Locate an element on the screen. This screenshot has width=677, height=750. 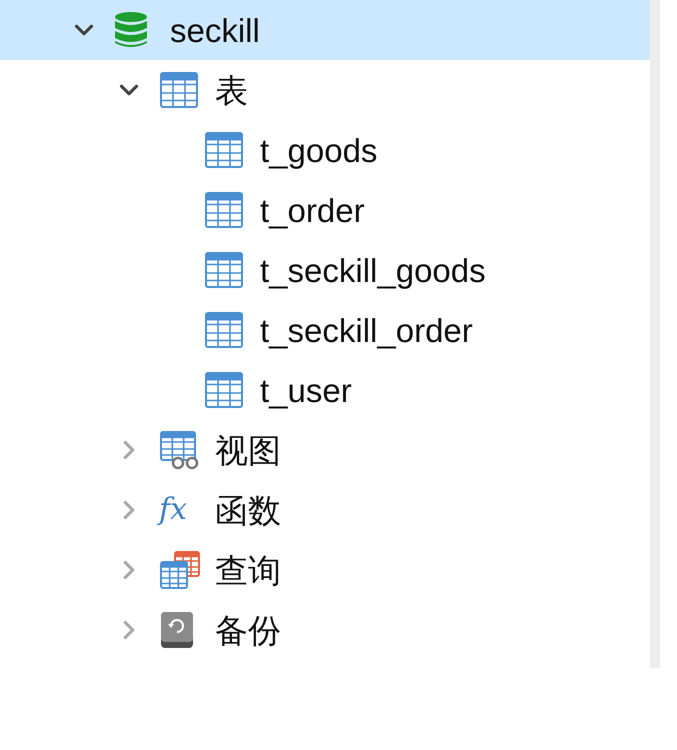
database-icon is located at coordinates (131, 30).